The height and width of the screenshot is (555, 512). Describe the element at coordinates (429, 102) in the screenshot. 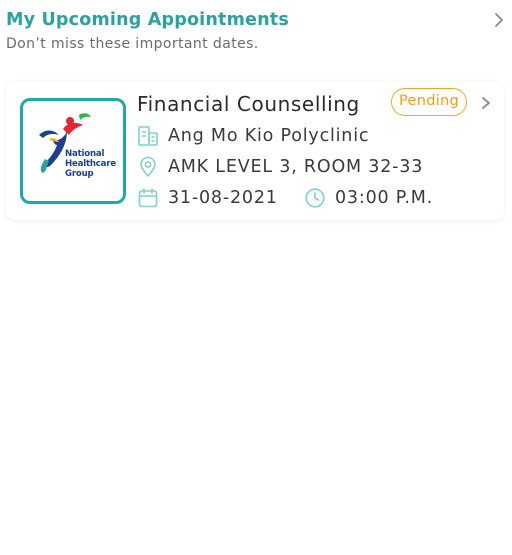

I see `status-badge: Pending` at that location.